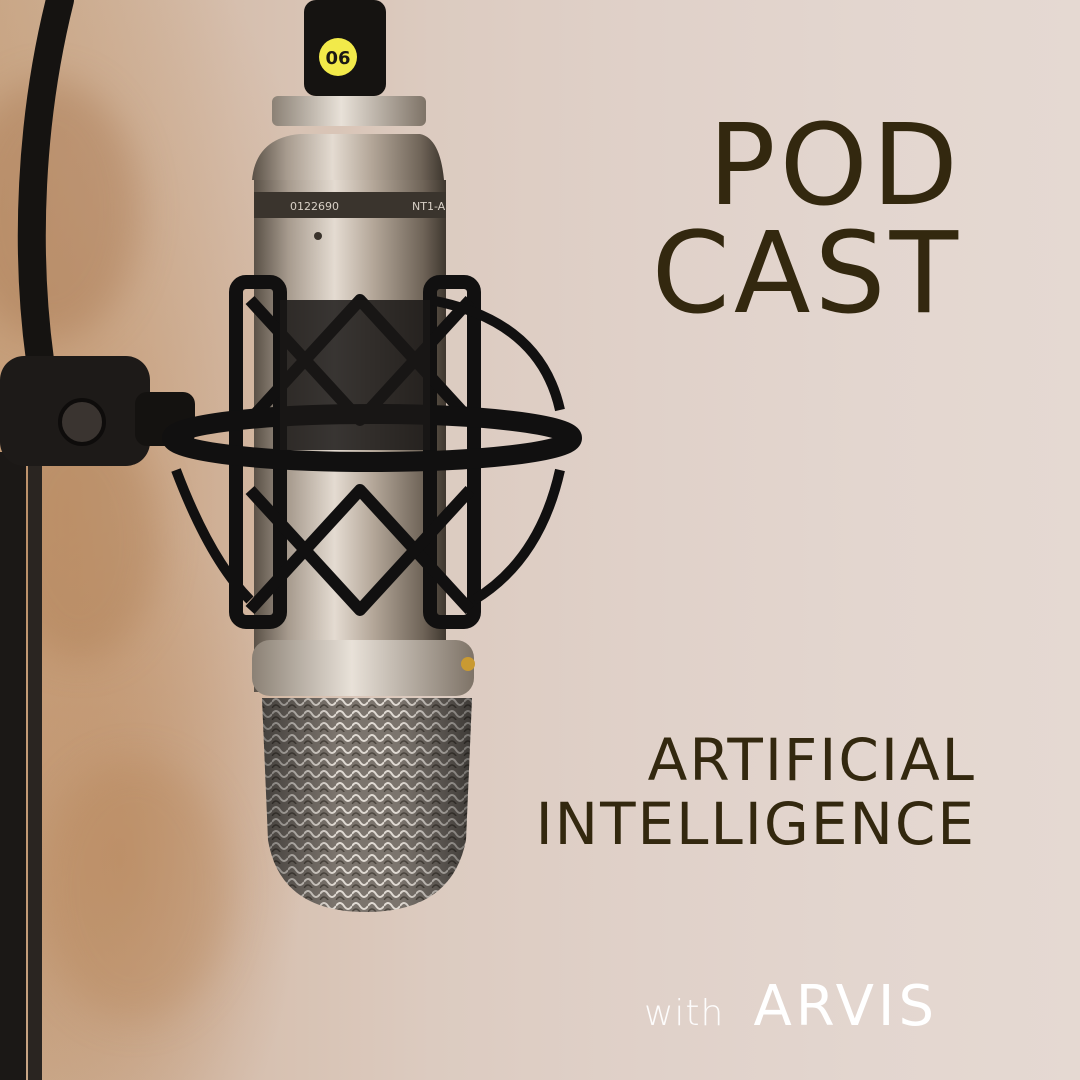  What do you see at coordinates (318, 236) in the screenshot?
I see `body-screw` at bounding box center [318, 236].